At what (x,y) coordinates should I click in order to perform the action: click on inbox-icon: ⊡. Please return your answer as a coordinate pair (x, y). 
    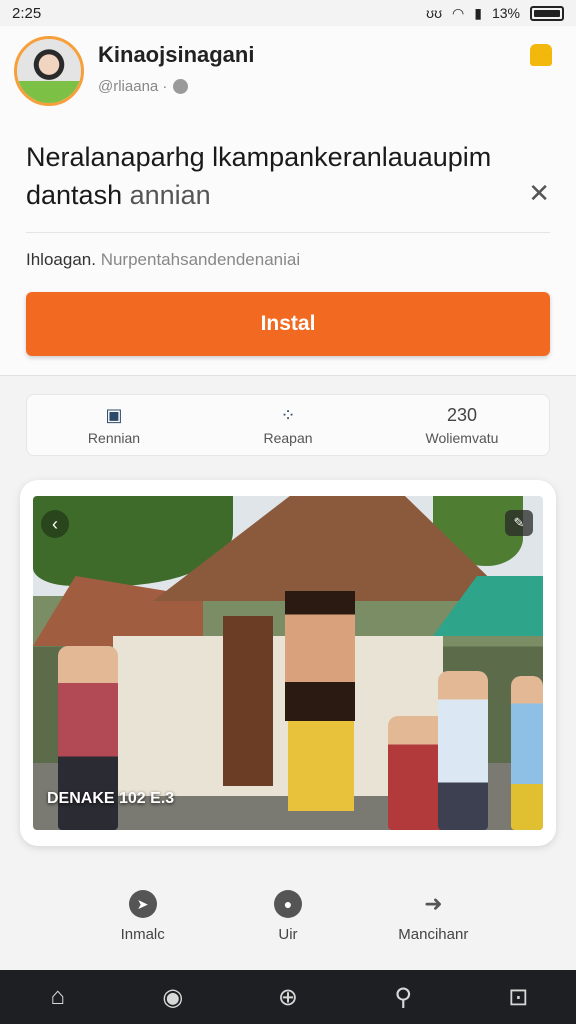
    Looking at the image, I should click on (518, 997).